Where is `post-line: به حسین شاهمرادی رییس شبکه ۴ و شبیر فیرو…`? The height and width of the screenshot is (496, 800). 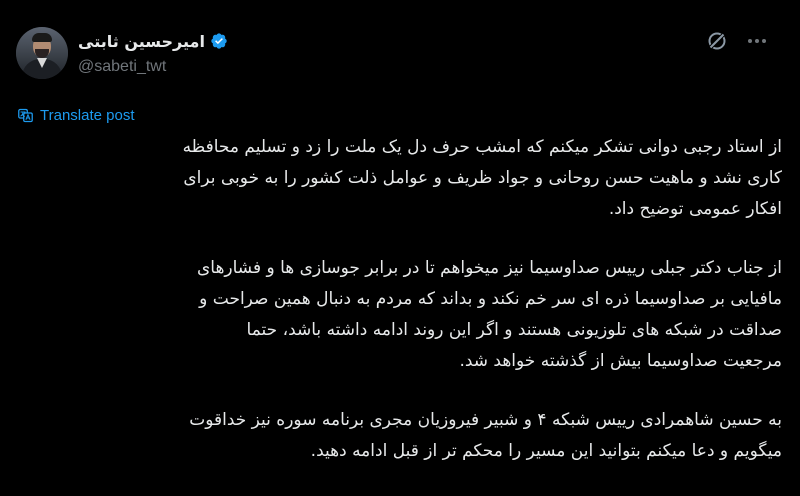
post-line: به حسین شاهمرادی رییس شبکه ۴ و شبیر فیرو… is located at coordinates (485, 420).